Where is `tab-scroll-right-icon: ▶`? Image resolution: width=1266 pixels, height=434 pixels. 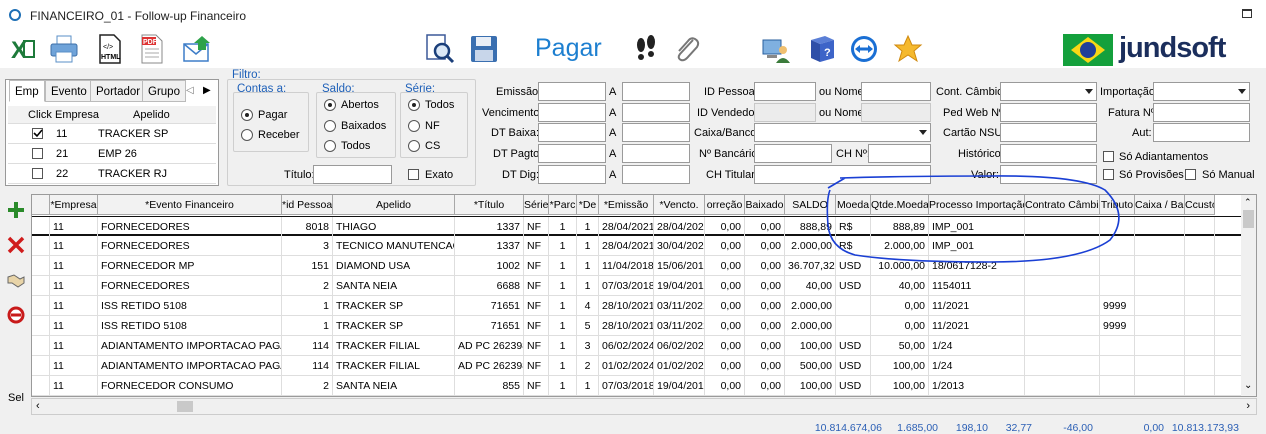
tab-scroll-right-icon: ▶ is located at coordinates (207, 90).